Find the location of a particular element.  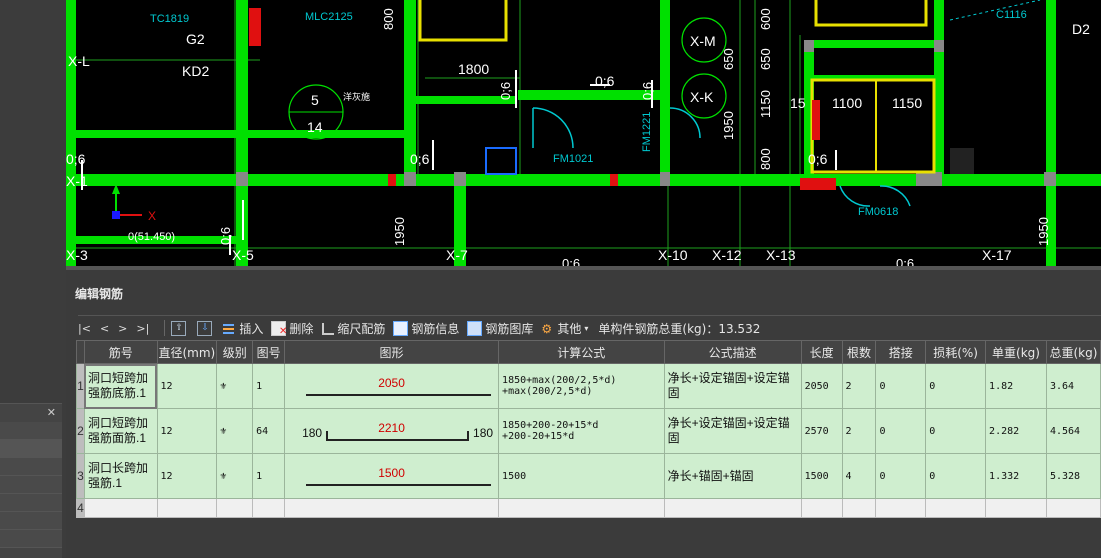

document-icon is located at coordinates (401, 328).